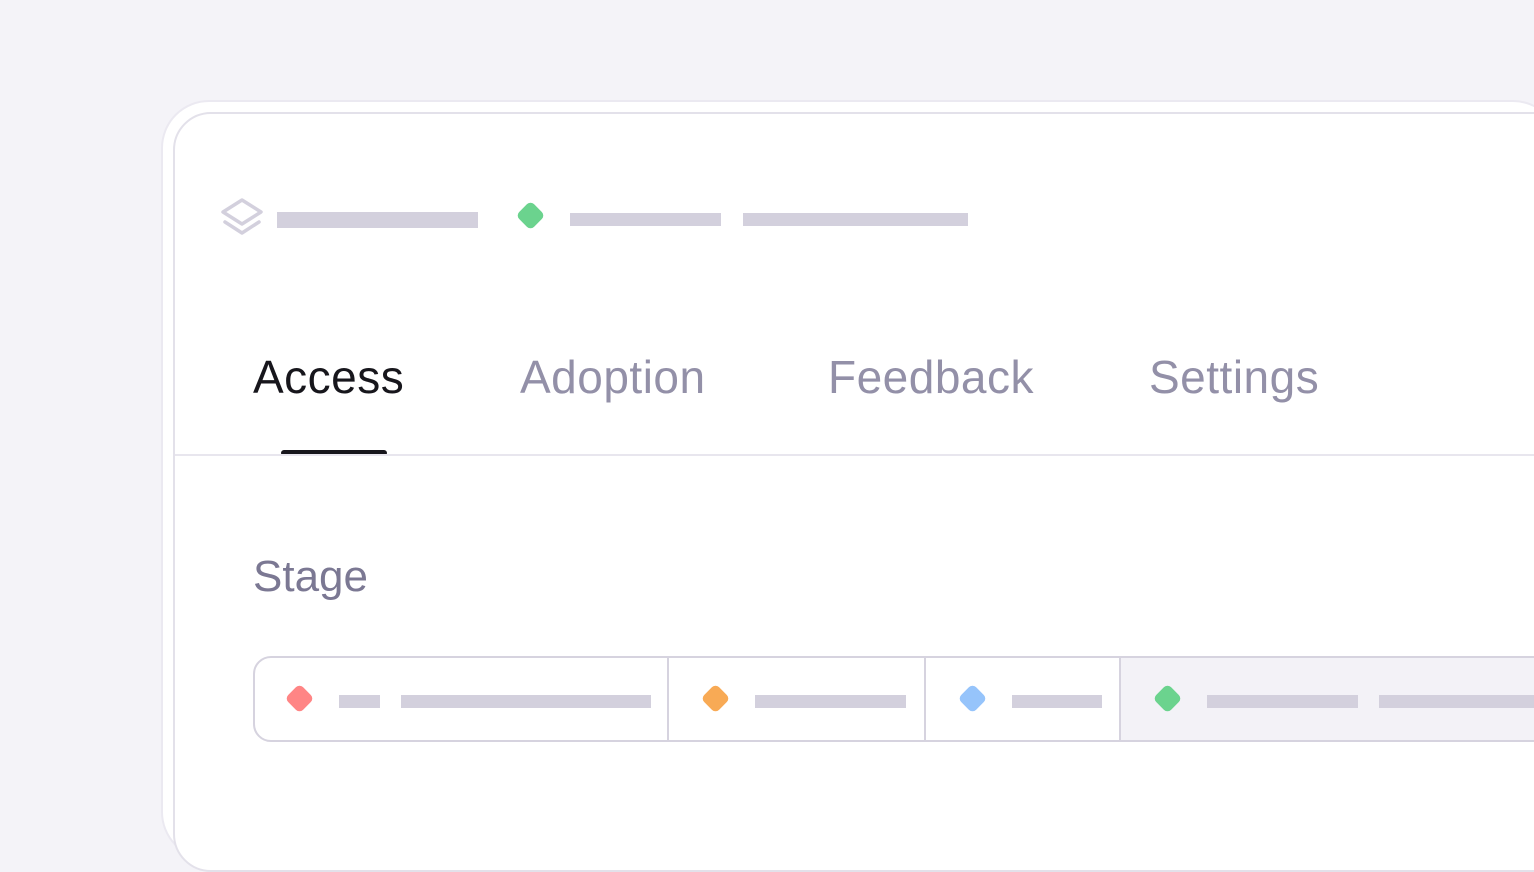 This screenshot has width=1534, height=872. I want to click on stage-segmented-control, so click(893, 699).